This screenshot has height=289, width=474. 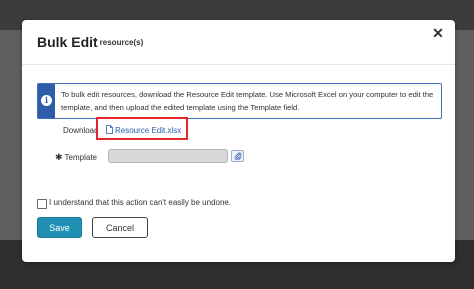 What do you see at coordinates (59, 157) in the screenshot?
I see `required-marker: ✱` at bounding box center [59, 157].